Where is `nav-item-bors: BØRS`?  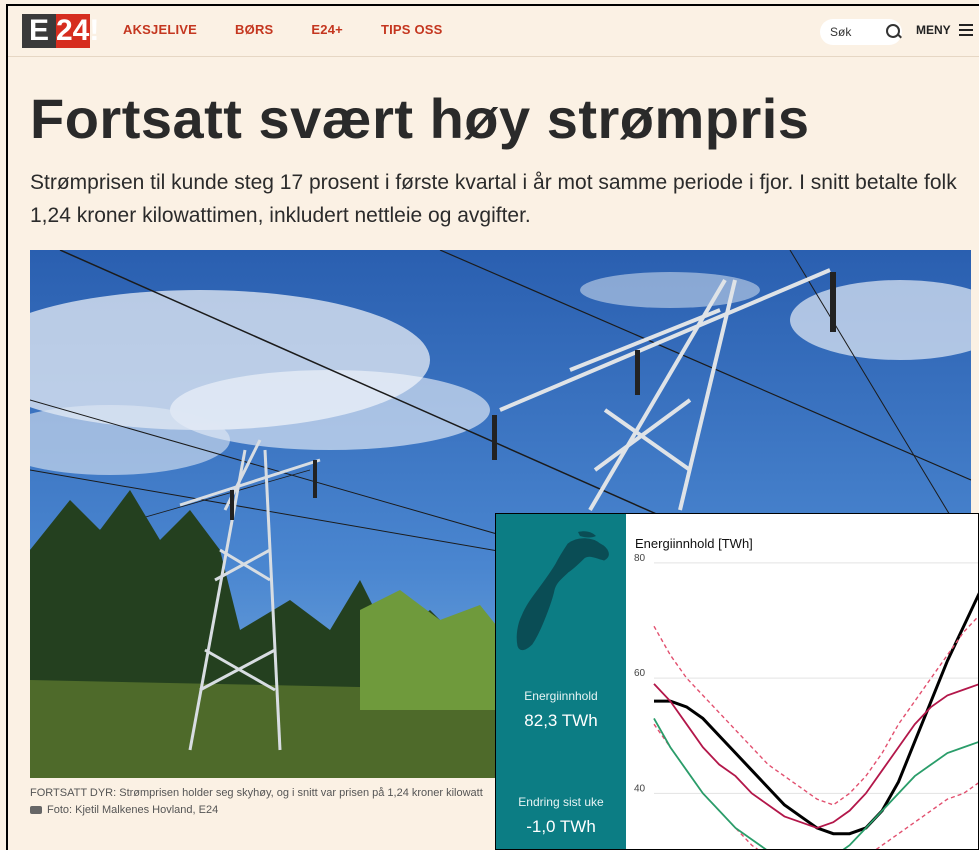 nav-item-bors: BØRS is located at coordinates (254, 29).